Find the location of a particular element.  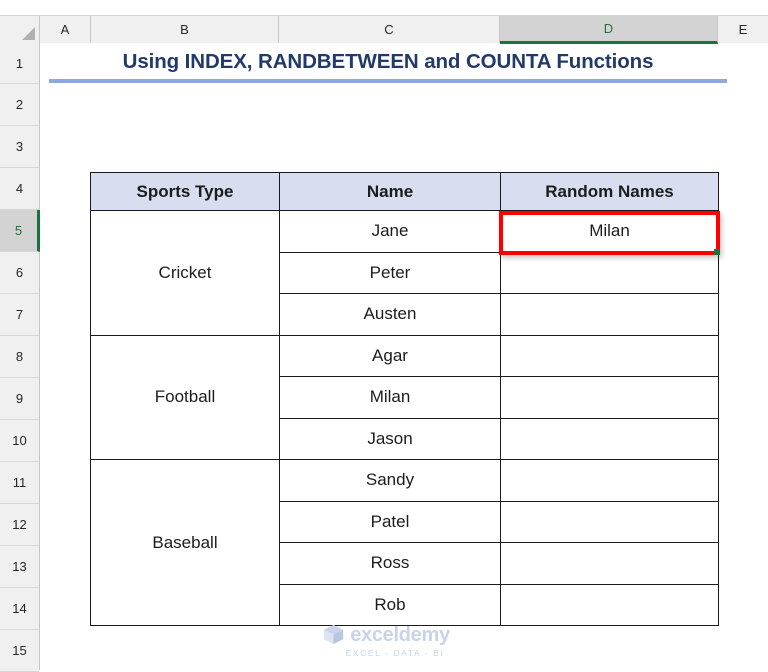

cell-name-b6: Peter is located at coordinates (390, 272).